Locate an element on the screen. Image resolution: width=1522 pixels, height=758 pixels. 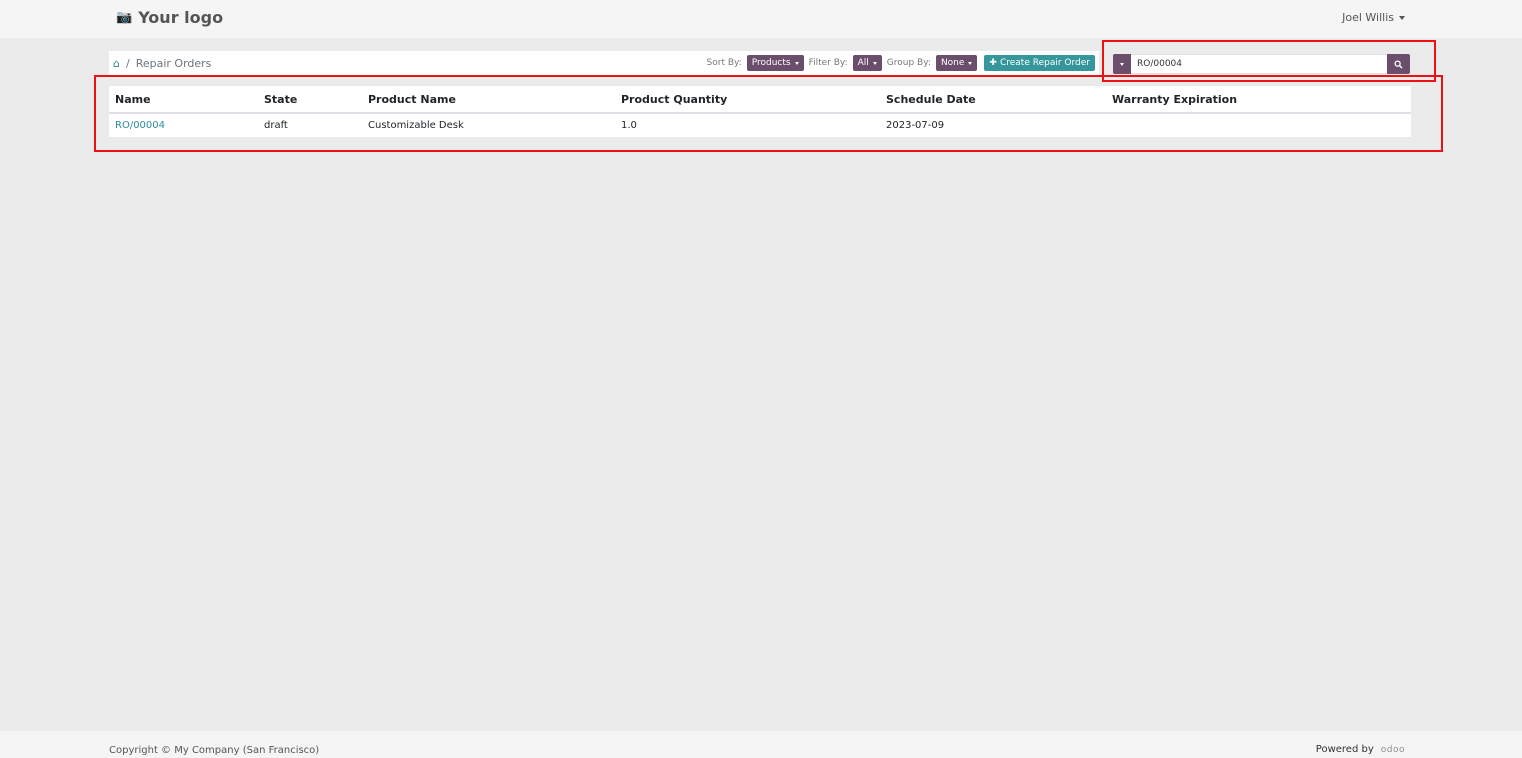
user-name: Joel Willis is located at coordinates (1368, 17).